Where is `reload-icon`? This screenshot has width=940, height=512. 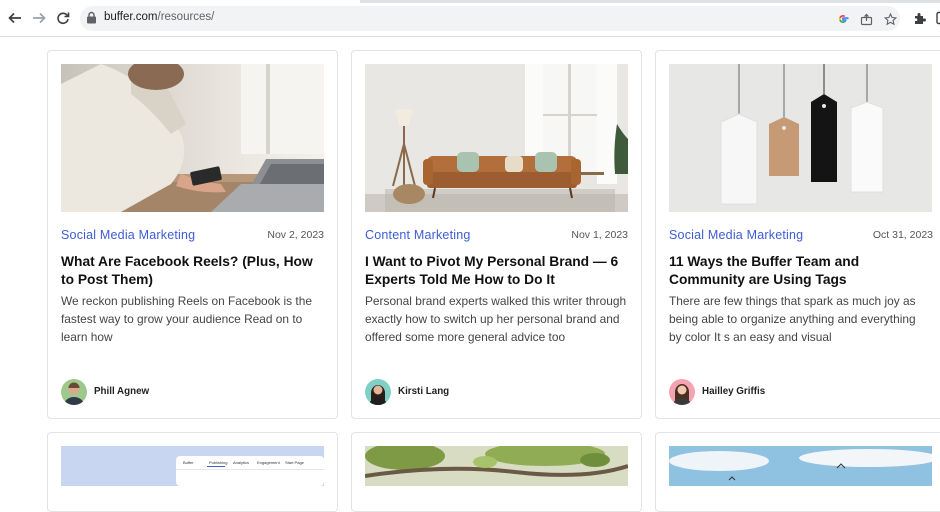 reload-icon is located at coordinates (63, 18).